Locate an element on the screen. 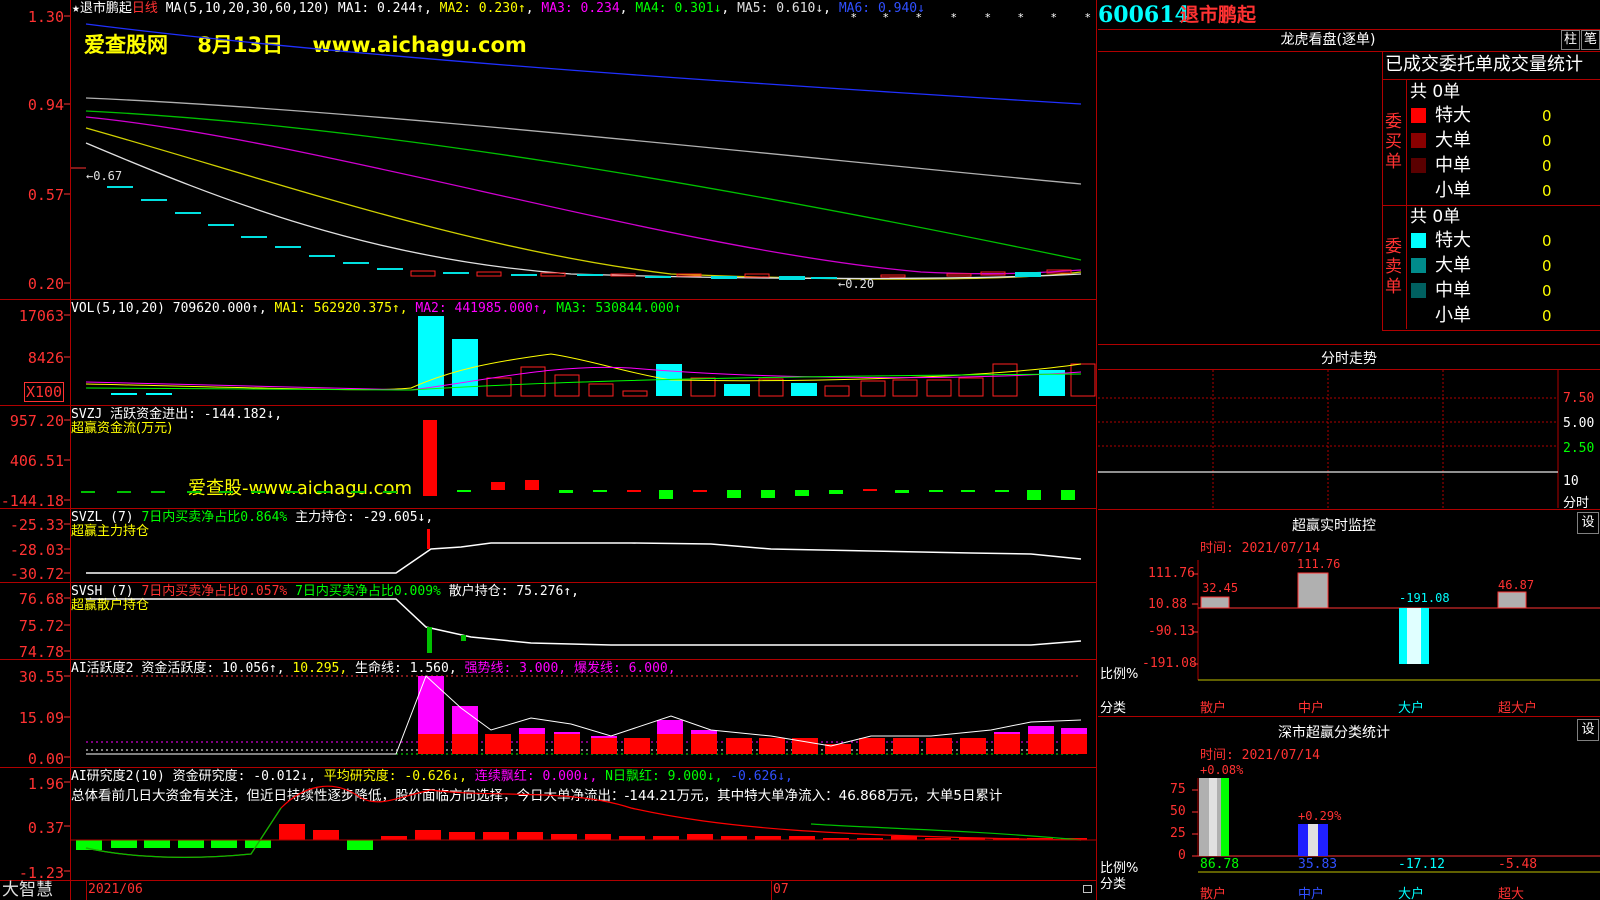 This screenshot has height=900, width=1600. fenshi-tick-1: 5.00 is located at coordinates (1579, 423).